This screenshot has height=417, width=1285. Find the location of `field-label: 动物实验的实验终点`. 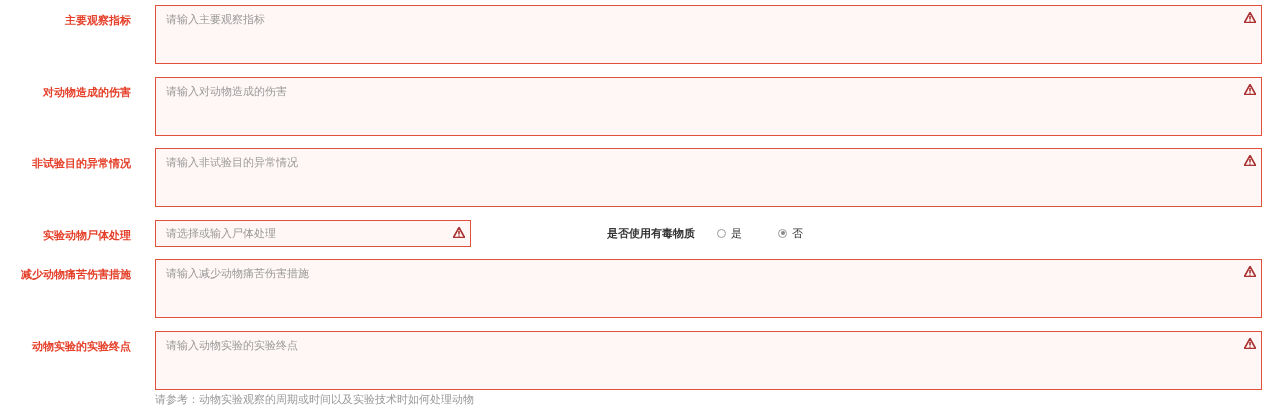

field-label: 动物实验的实验终点 is located at coordinates (81, 346).